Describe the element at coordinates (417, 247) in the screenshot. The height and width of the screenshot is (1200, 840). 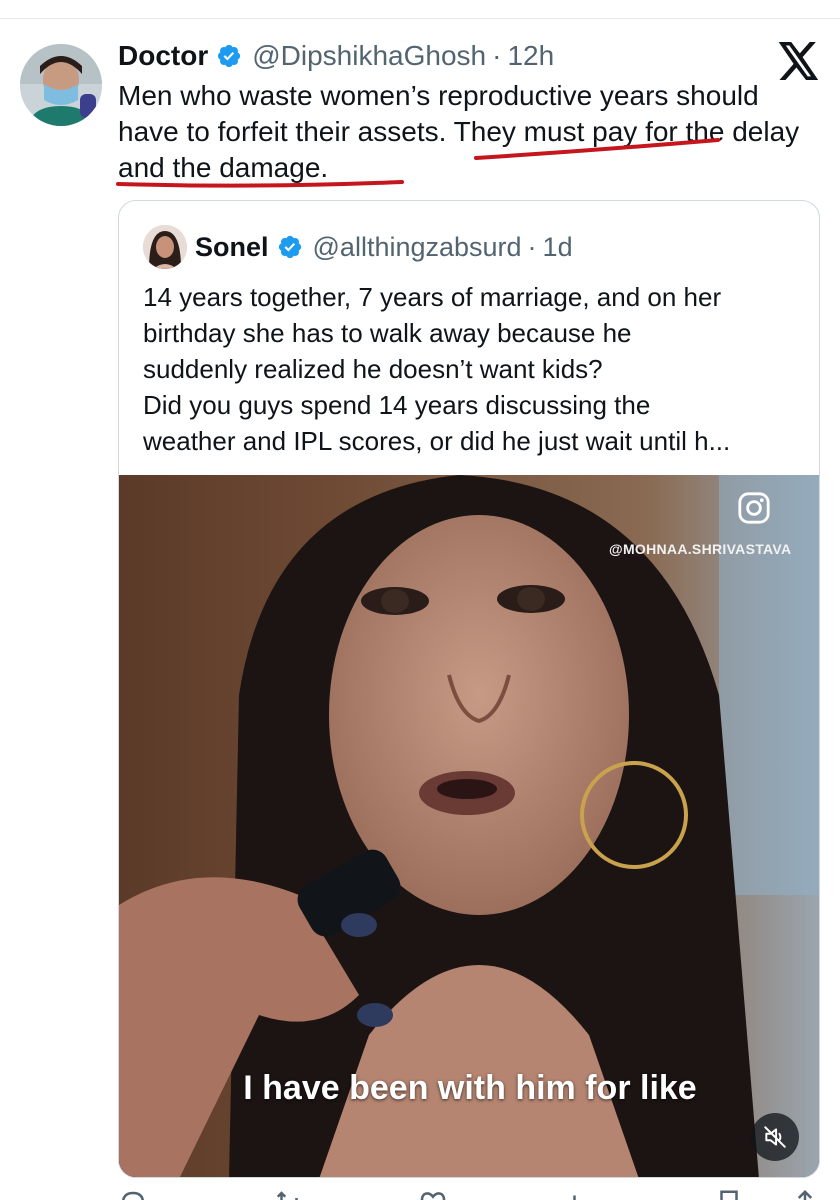
I see `quote-author-handle: @allthingzabsurd` at that location.